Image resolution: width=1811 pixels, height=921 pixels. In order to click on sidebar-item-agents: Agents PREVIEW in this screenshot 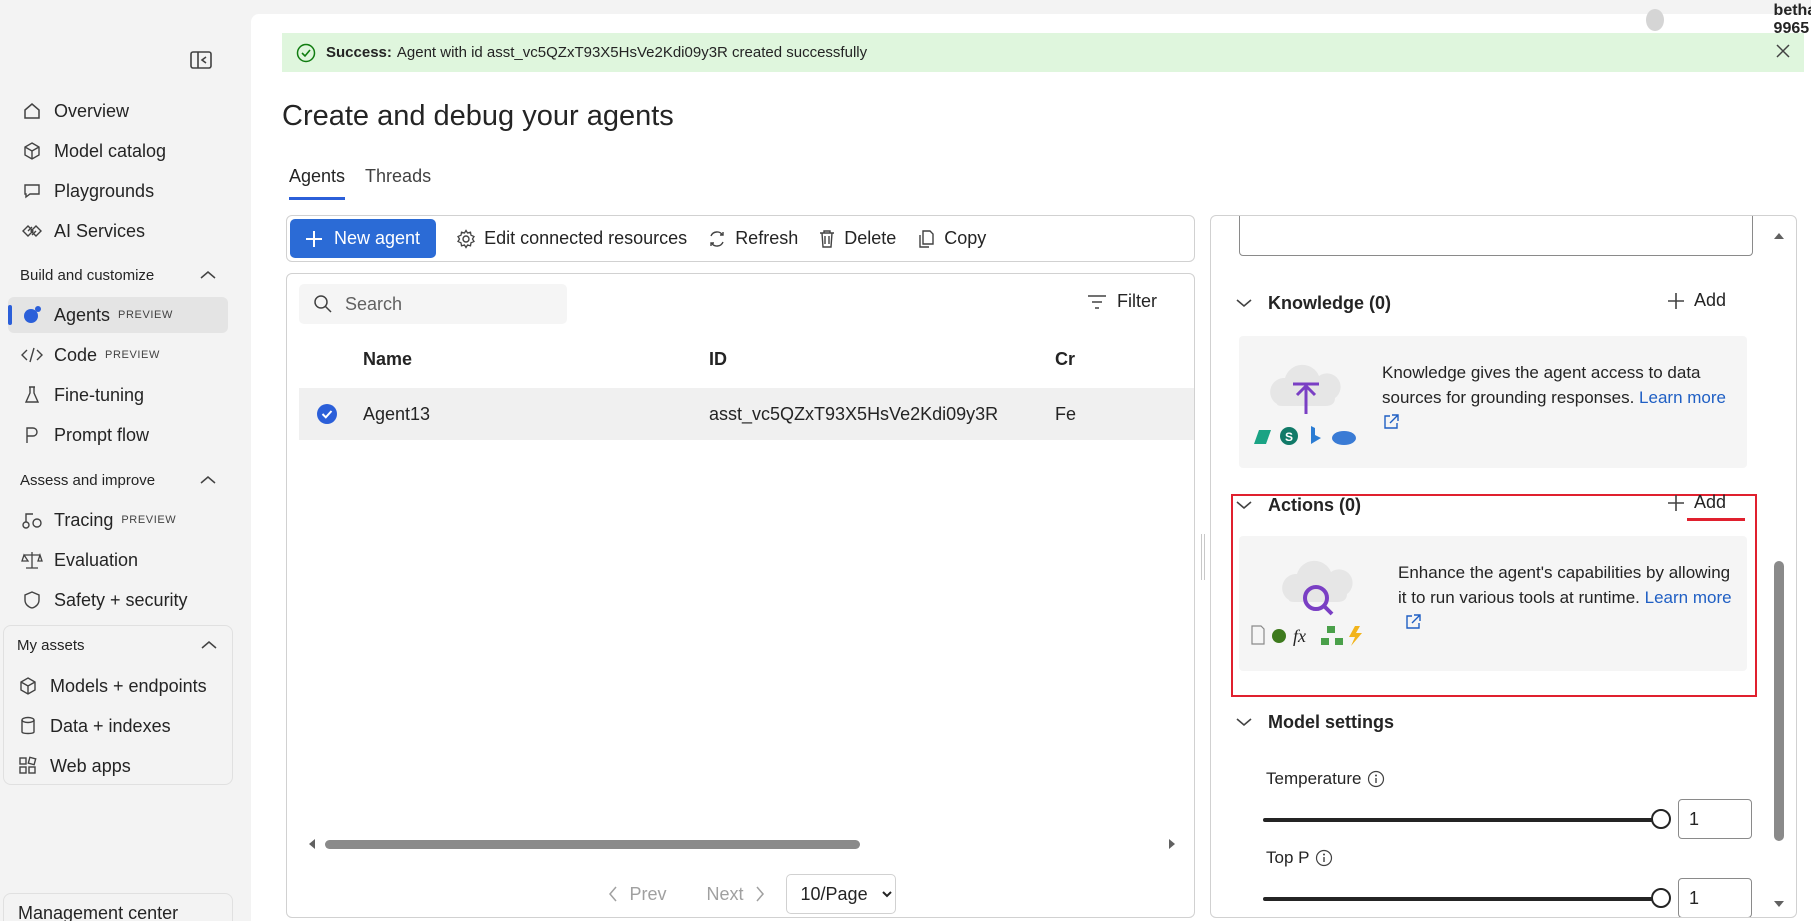, I will do `click(118, 315)`.